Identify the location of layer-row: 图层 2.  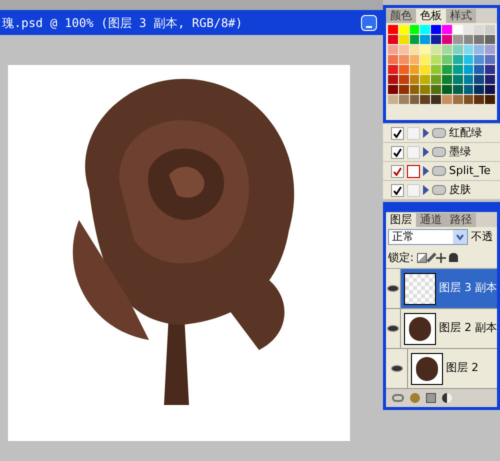
(441, 369).